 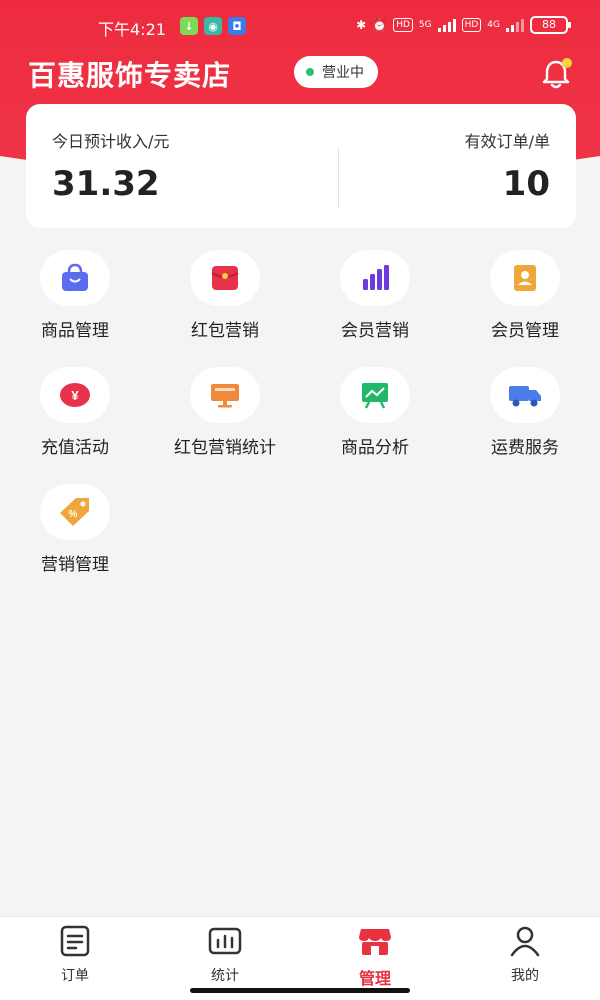 I want to click on income-label: 今日预计收入/元, so click(x=111, y=141).